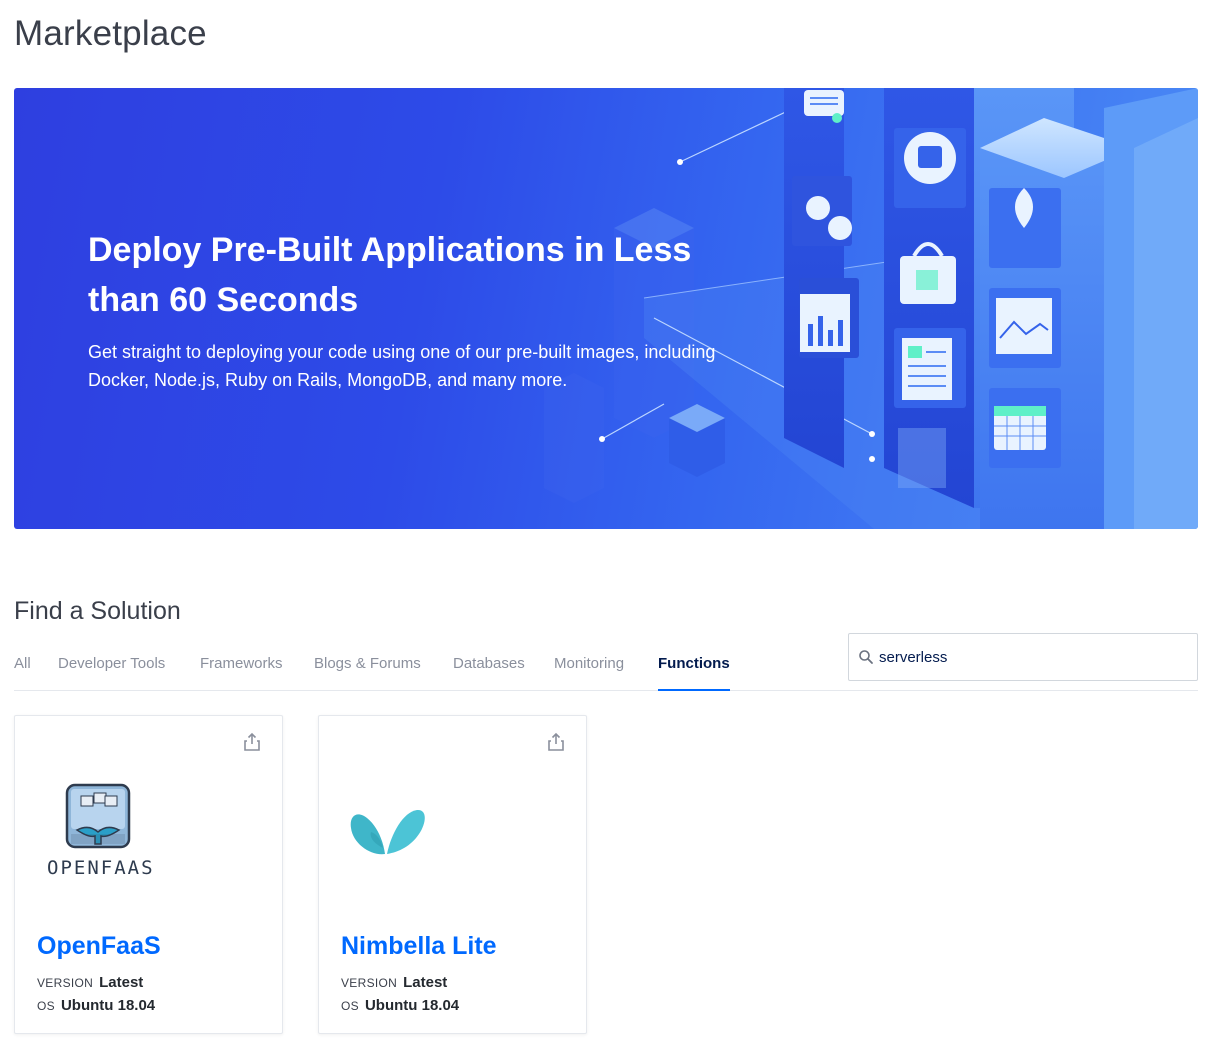  I want to click on openfaas-logo: OPENFAAS, so click(107, 835).